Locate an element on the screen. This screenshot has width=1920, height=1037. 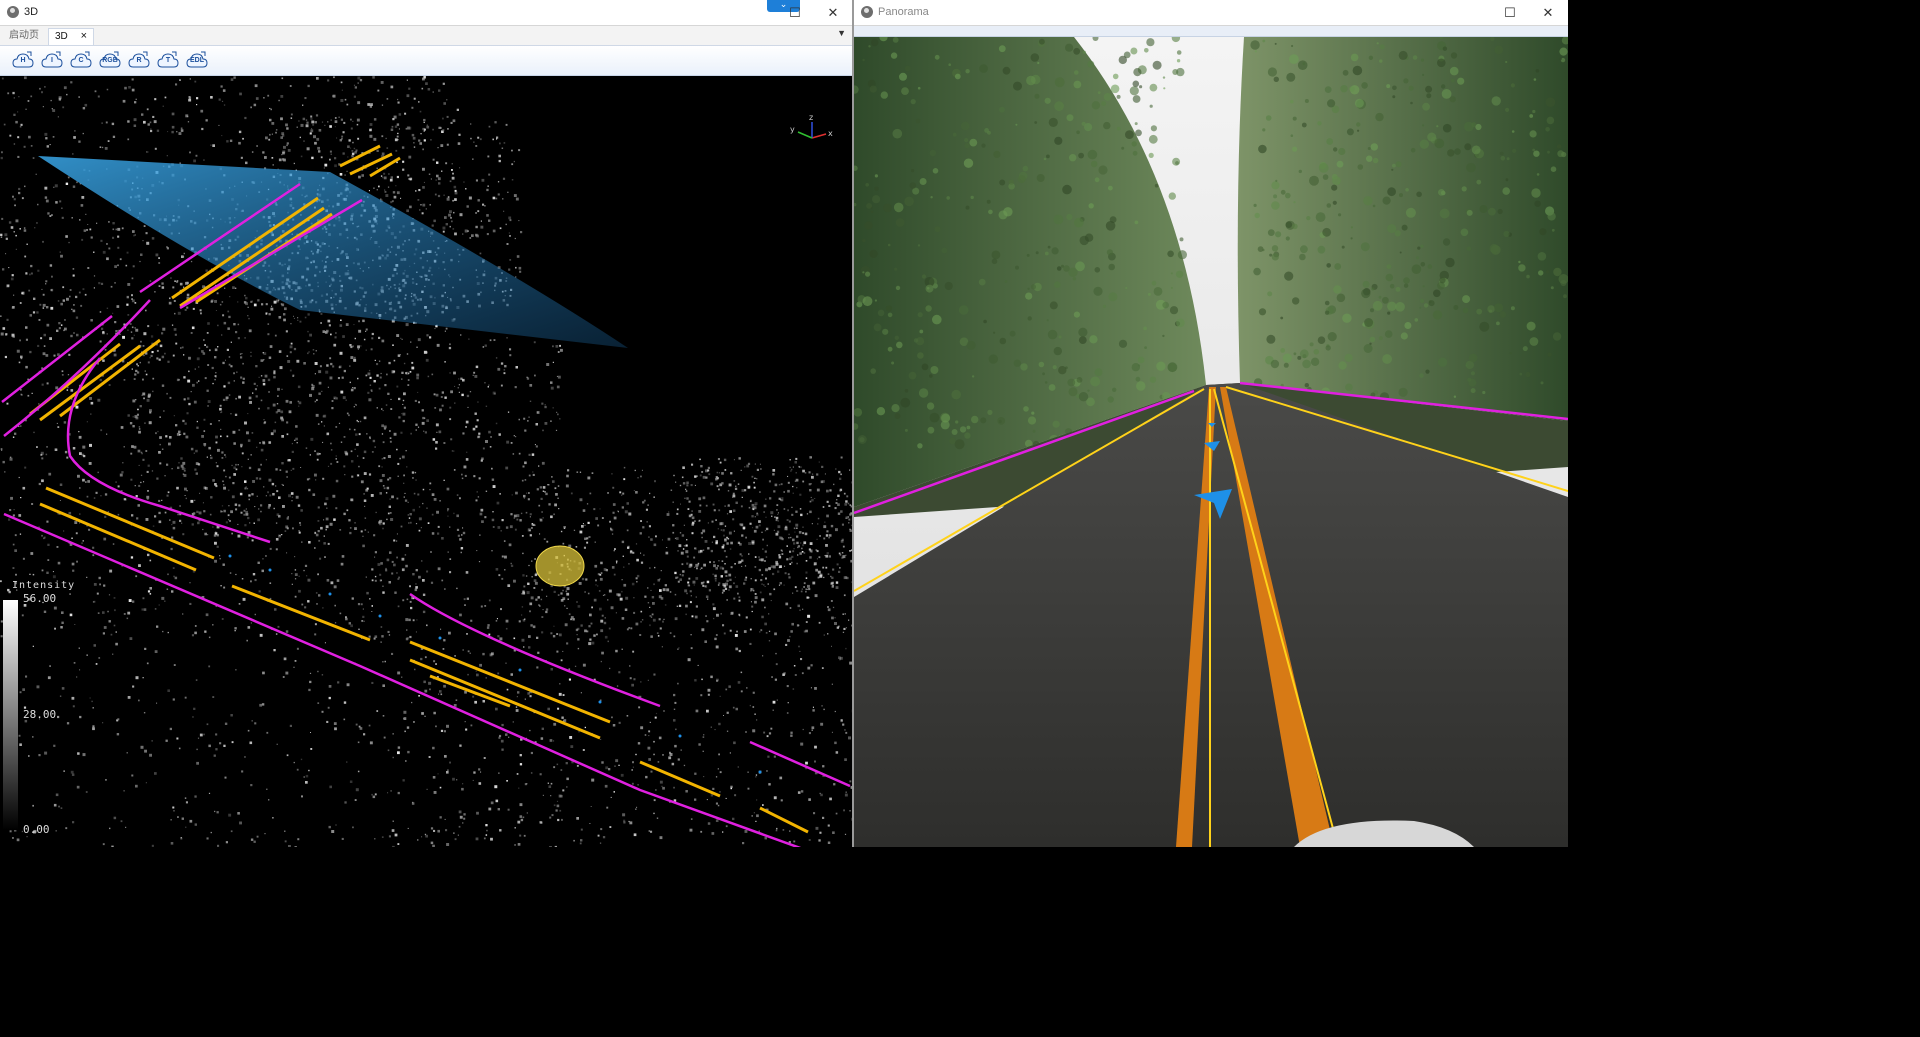
render-toolbar: H I C RGB R T EDL is located at coordinates (426, 61).